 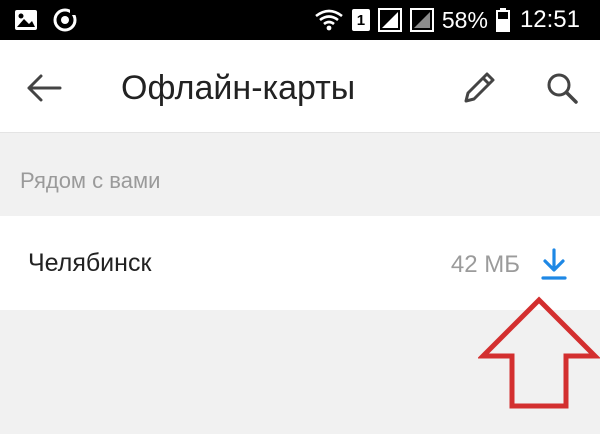 I want to click on edit-button, so click(x=479, y=88).